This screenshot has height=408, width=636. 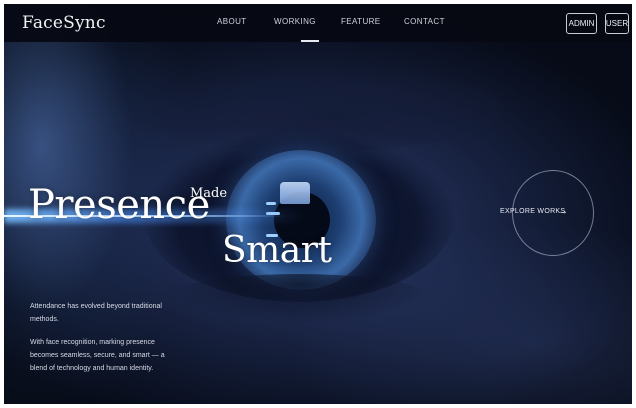 What do you see at coordinates (563, 211) in the screenshot?
I see `arrow-right-icon: →` at bounding box center [563, 211].